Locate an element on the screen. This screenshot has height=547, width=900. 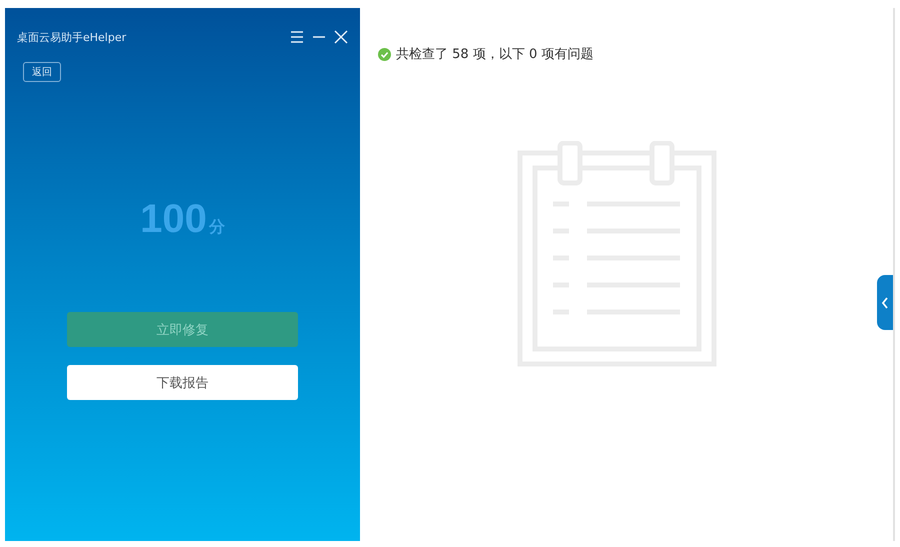
chevron-left-icon is located at coordinates (885, 302).